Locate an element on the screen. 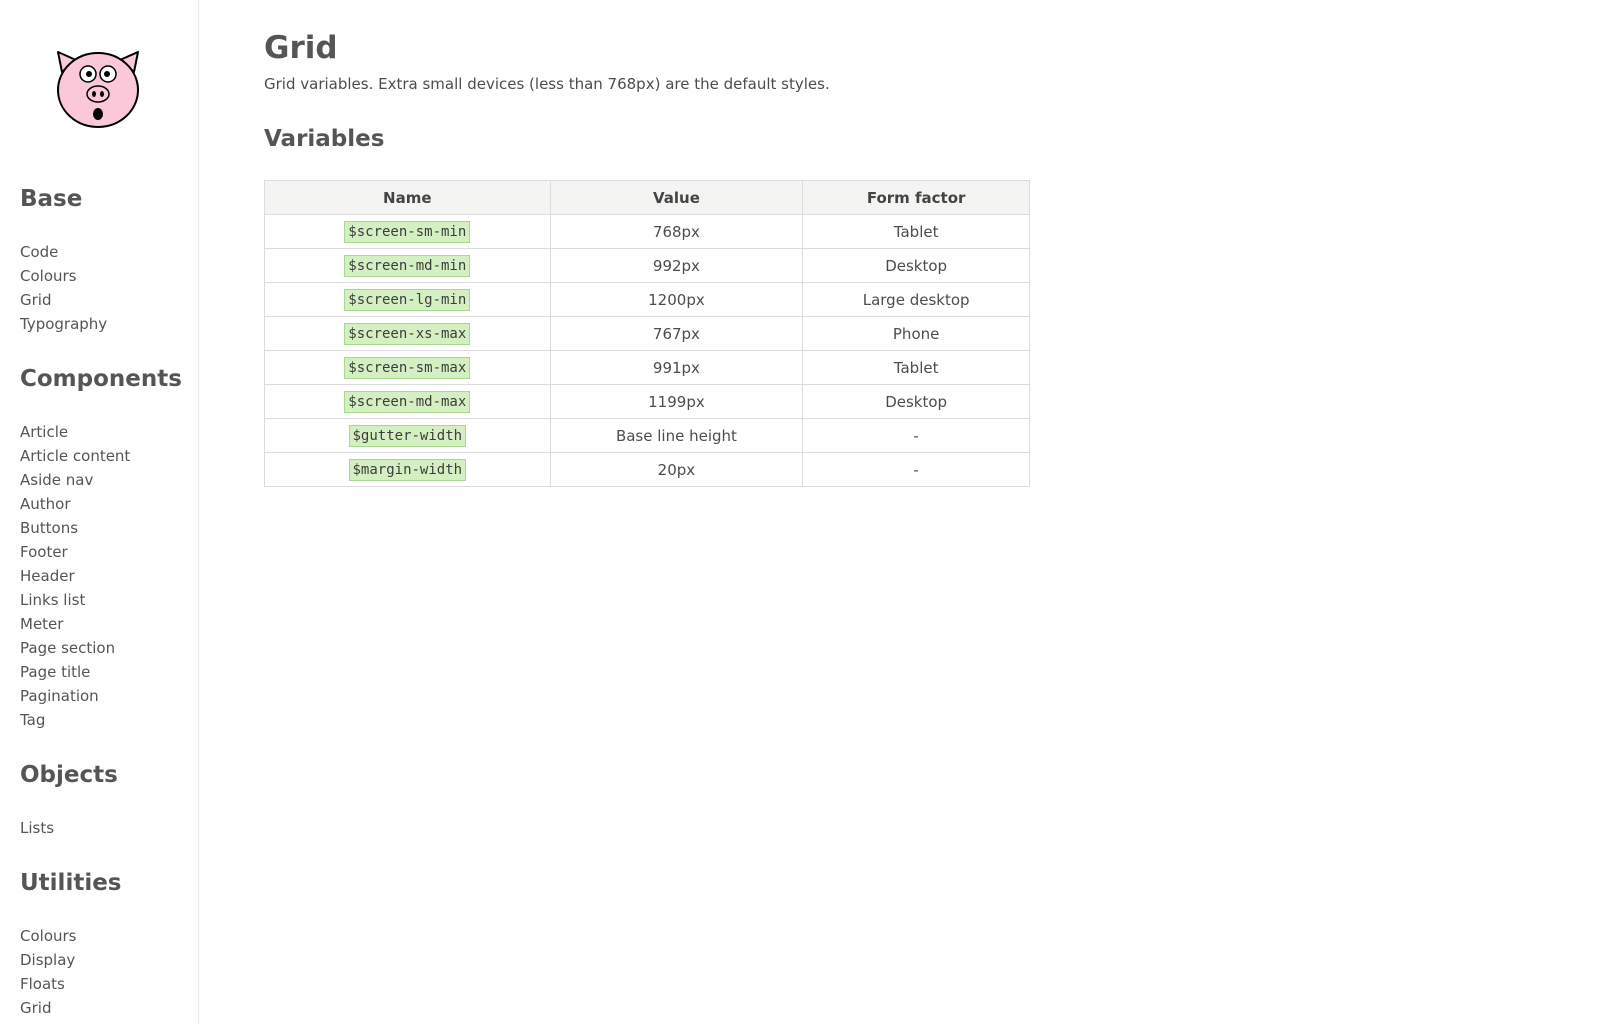 Image resolution: width=1600 pixels, height=1024 pixels. nav-item-utilities-colours: Colours is located at coordinates (48, 936).